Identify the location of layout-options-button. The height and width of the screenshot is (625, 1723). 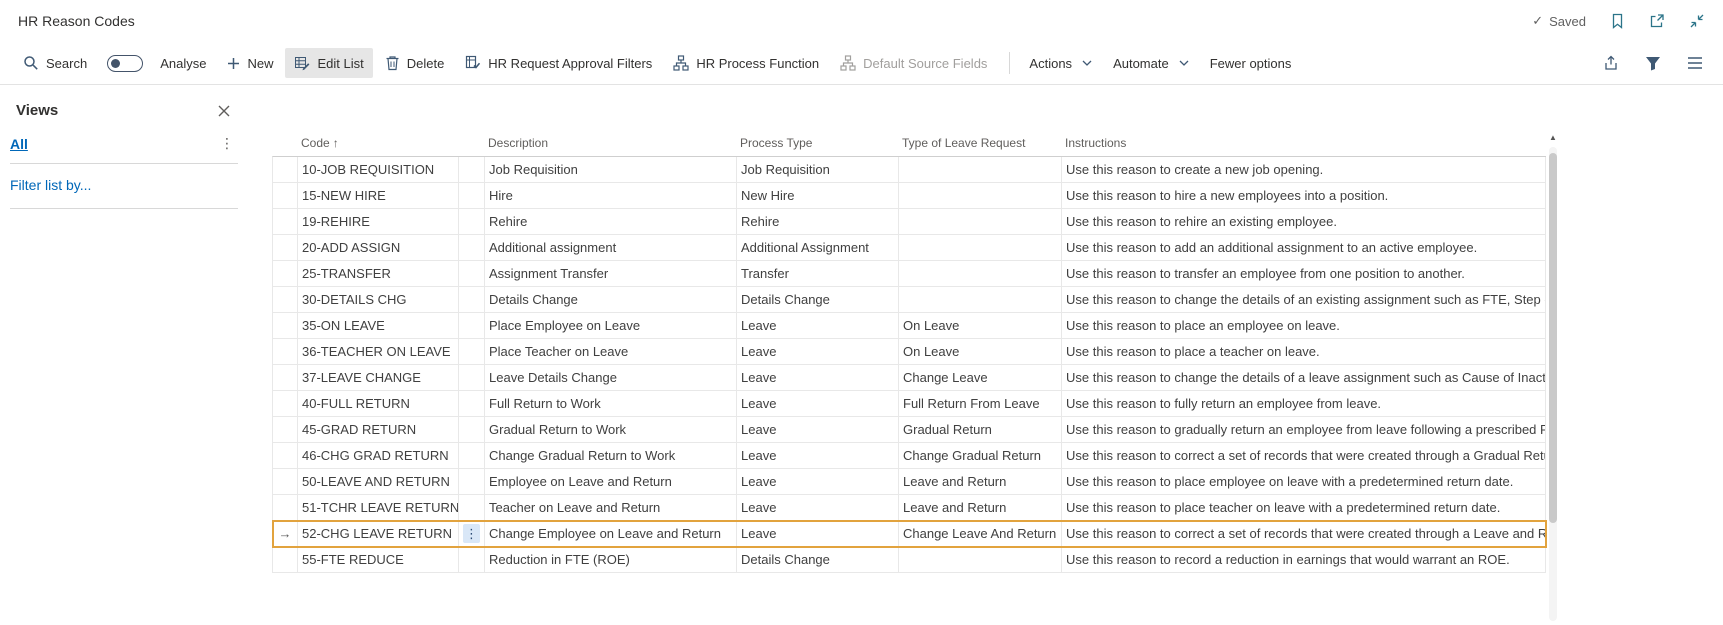
(1695, 63).